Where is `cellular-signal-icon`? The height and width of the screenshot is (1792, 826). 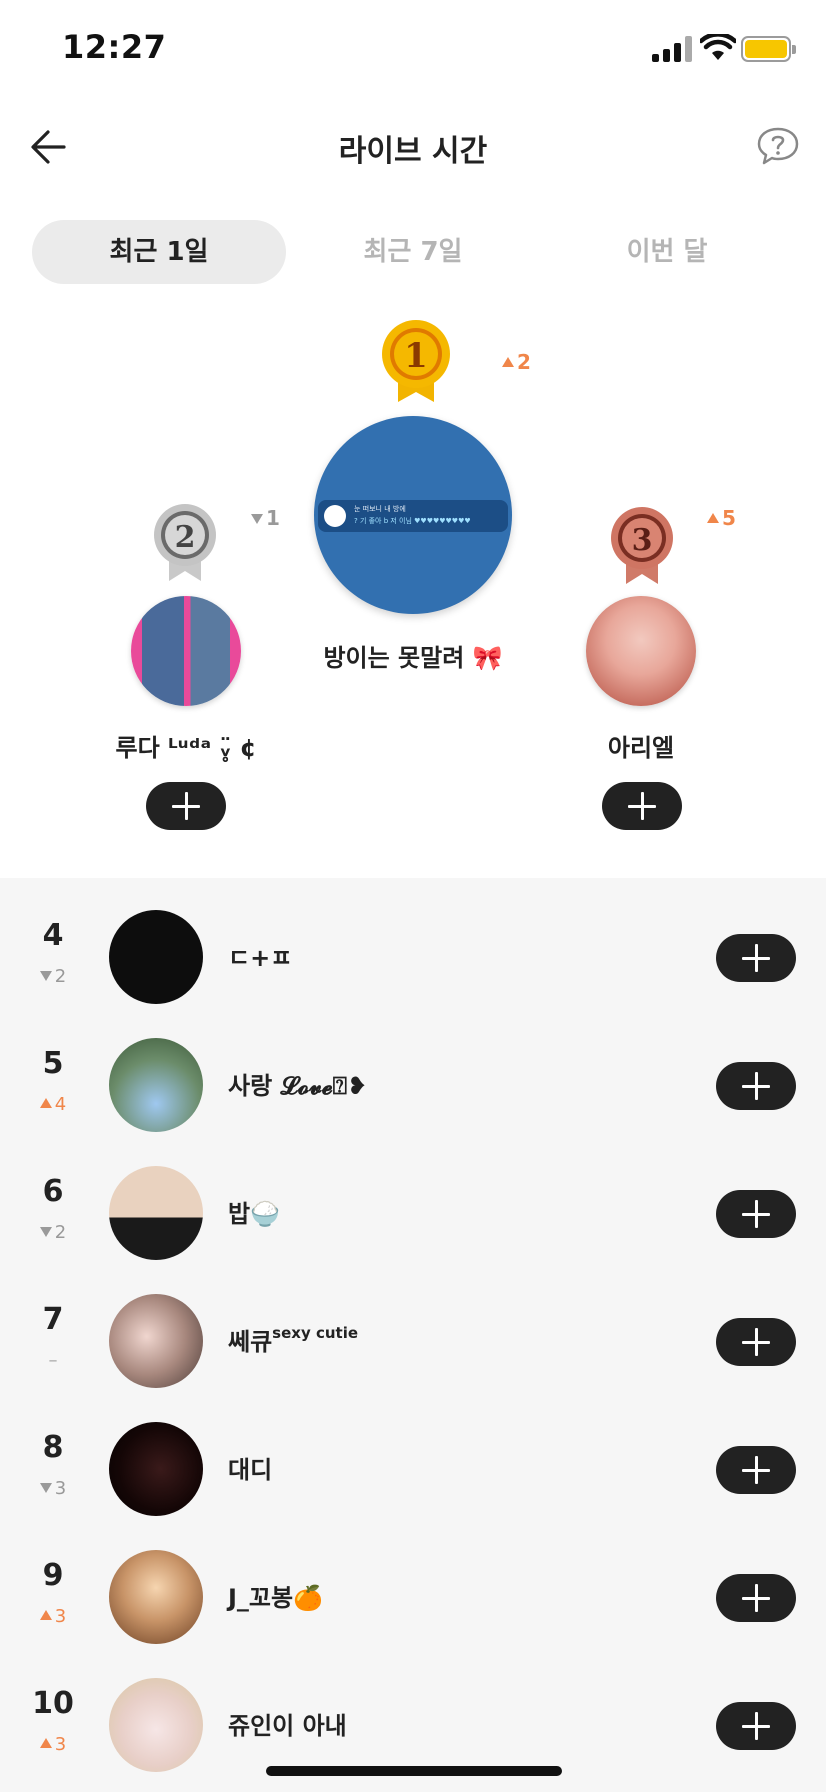
cellular-signal-icon is located at coordinates (672, 49).